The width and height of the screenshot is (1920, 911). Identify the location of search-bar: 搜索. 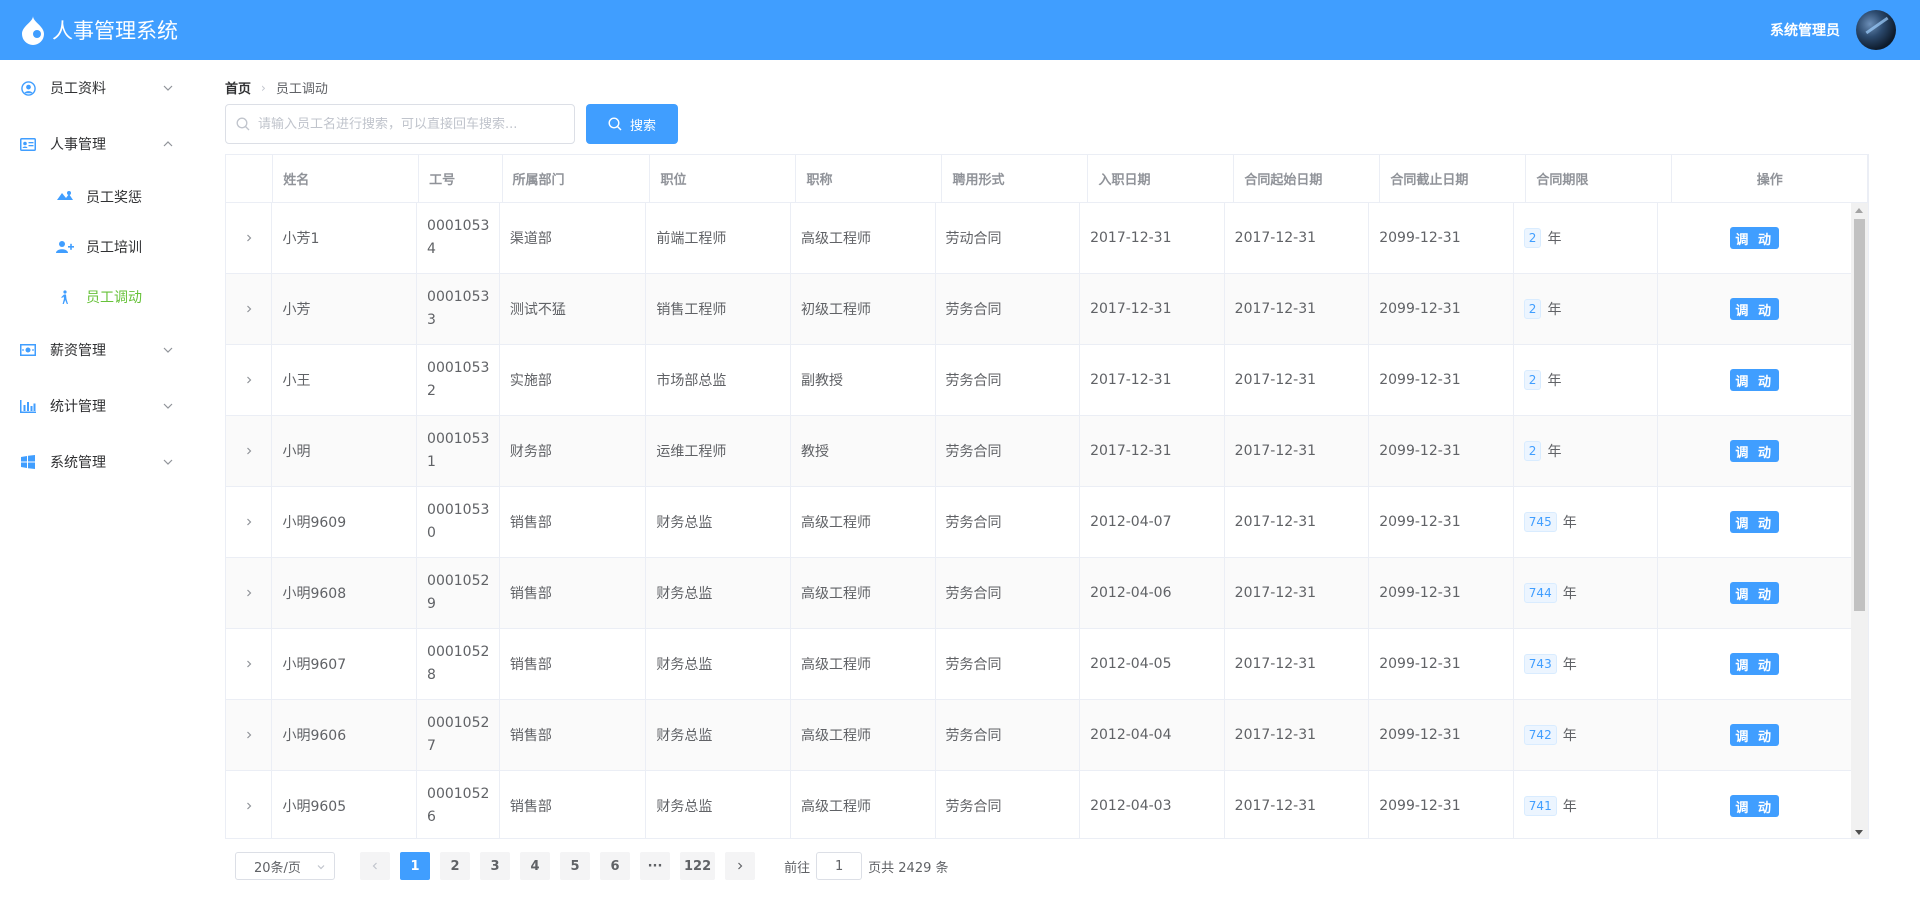
(451, 124).